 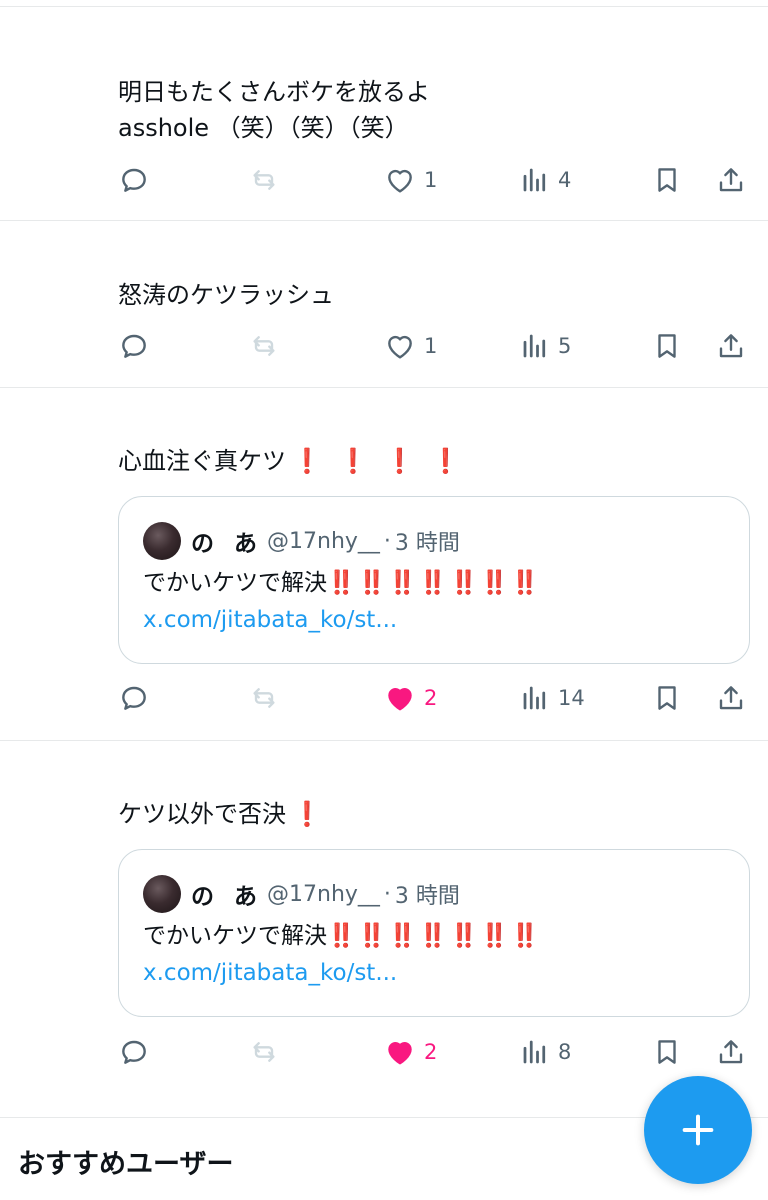 I want to click on tweet-actions: 1 5, so click(x=438, y=346).